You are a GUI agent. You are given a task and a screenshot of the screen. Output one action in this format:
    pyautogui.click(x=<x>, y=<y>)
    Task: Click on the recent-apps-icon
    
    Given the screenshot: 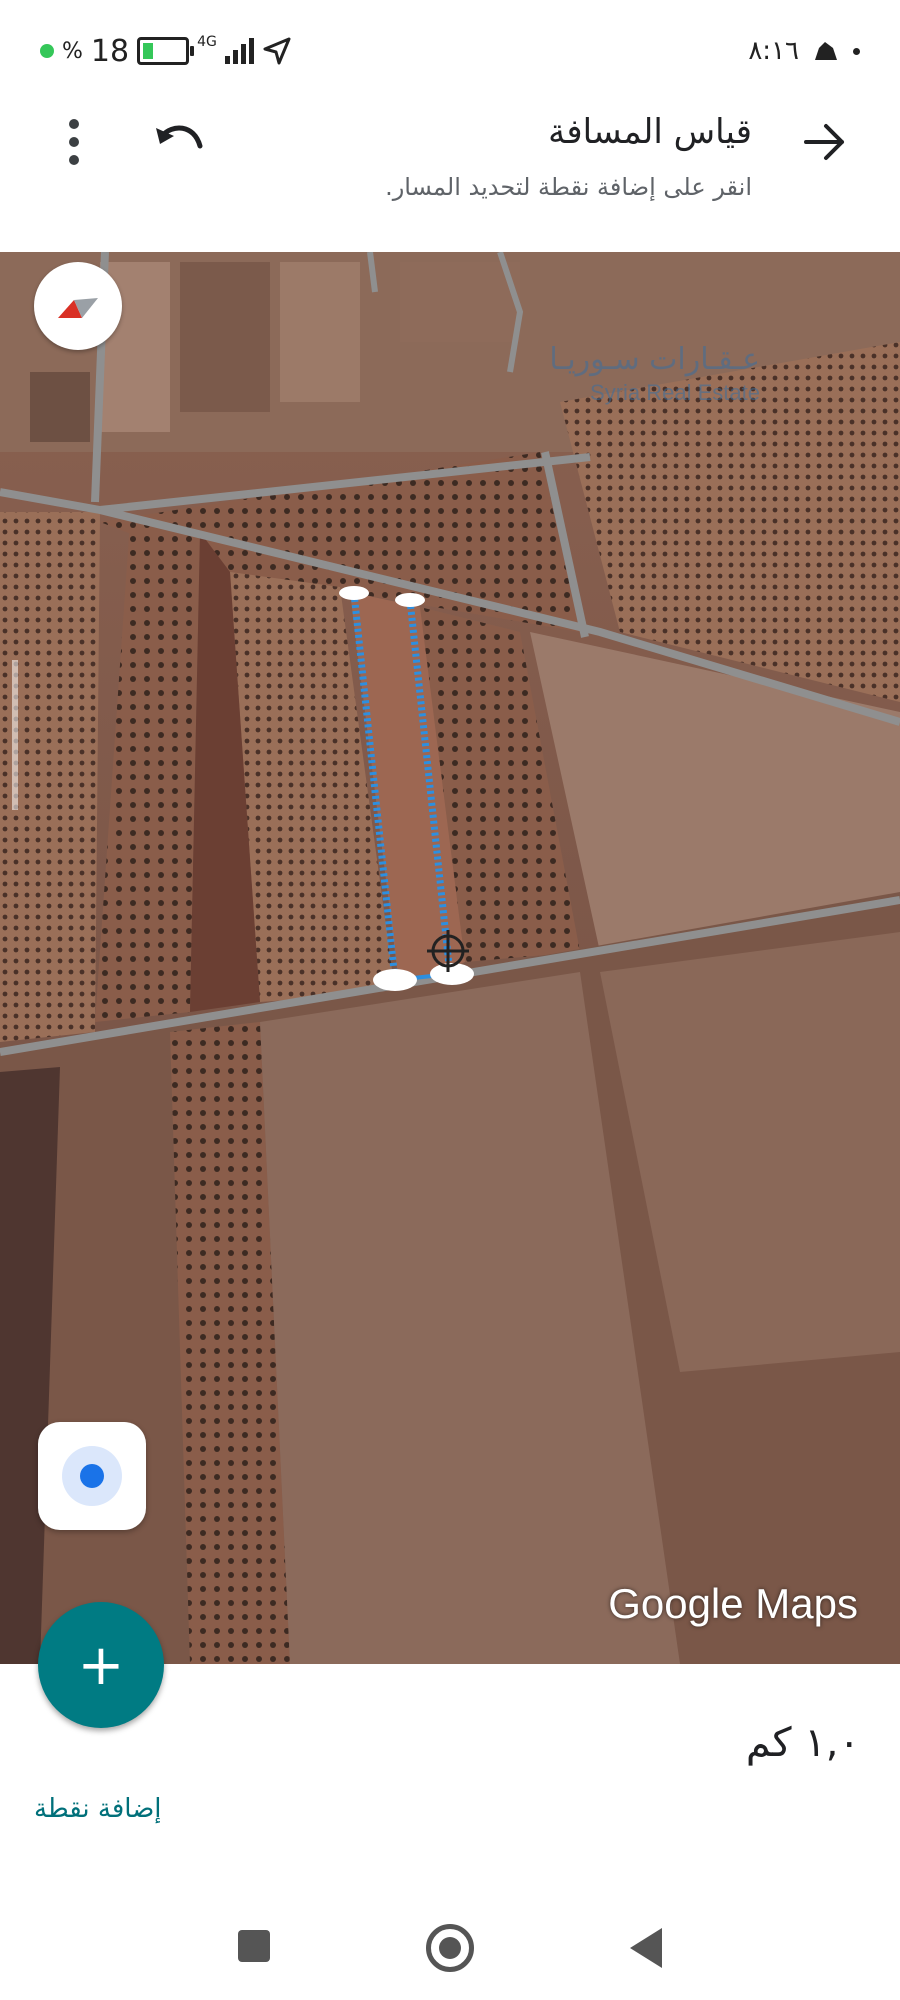 What is the action you would take?
    pyautogui.click(x=254, y=1946)
    